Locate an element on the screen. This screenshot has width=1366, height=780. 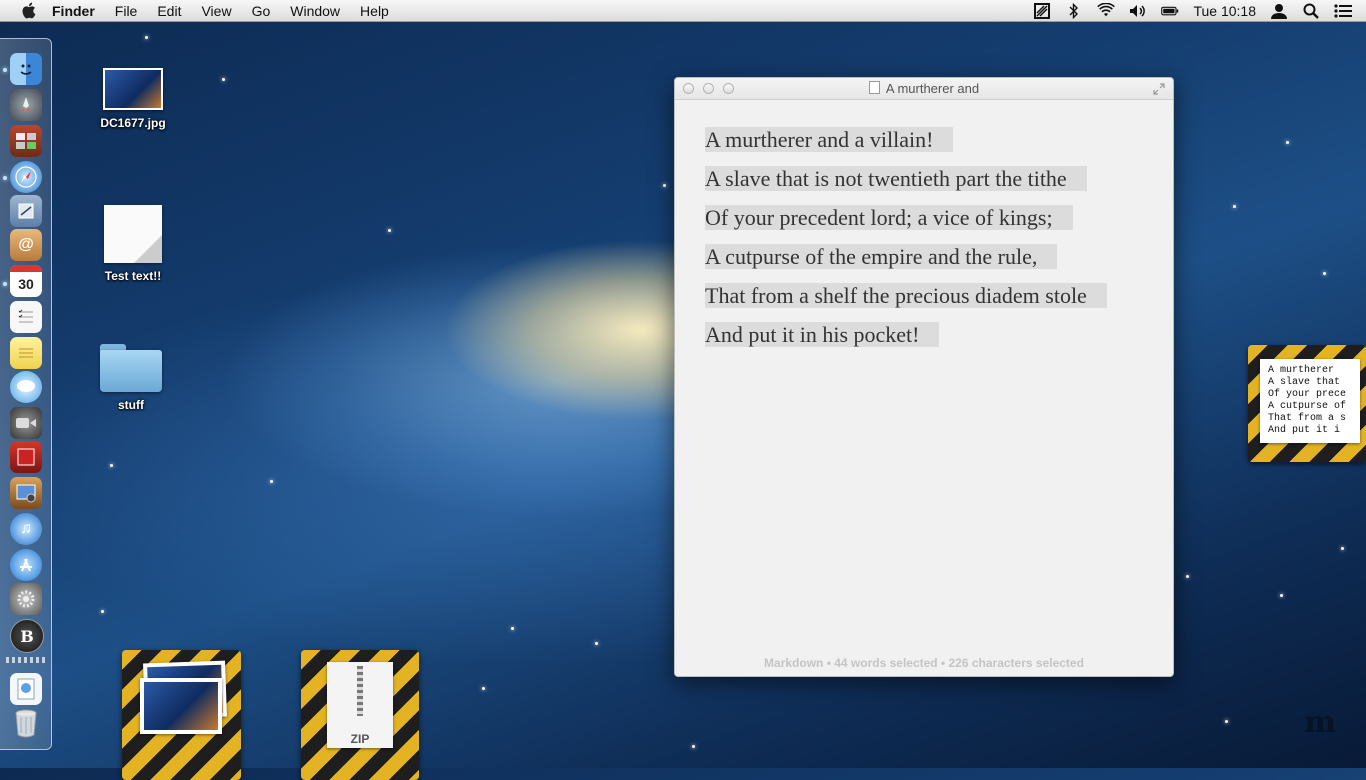
clipping-line: And put it i is located at coordinates (1304, 430).